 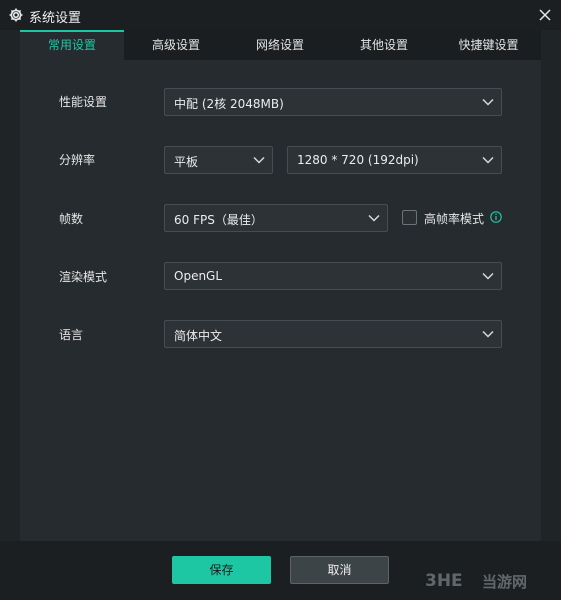 I want to click on high-fps-label: 高帧率模式, so click(x=454, y=218).